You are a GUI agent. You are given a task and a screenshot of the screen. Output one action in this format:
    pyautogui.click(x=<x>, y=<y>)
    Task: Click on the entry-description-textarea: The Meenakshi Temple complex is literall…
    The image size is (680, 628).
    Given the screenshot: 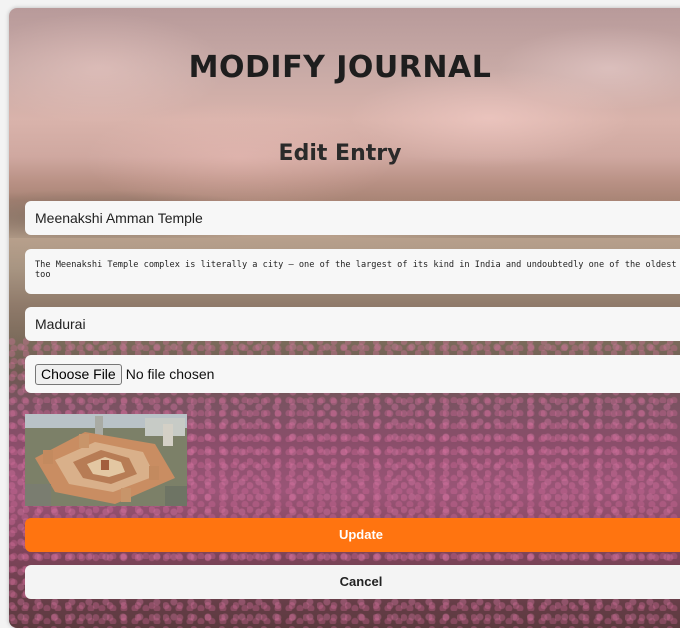 What is the action you would take?
    pyautogui.click(x=352, y=271)
    